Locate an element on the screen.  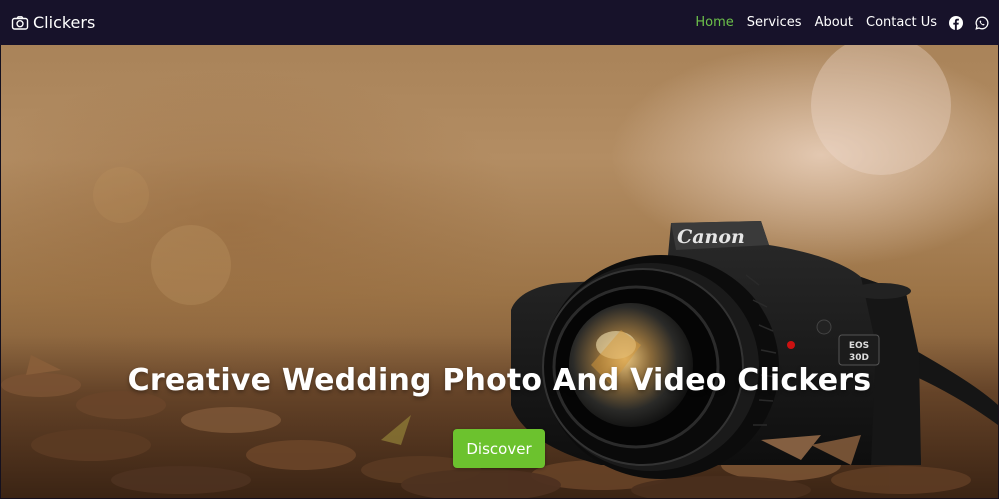
camera-brand-text: Canon is located at coordinates (711, 237).